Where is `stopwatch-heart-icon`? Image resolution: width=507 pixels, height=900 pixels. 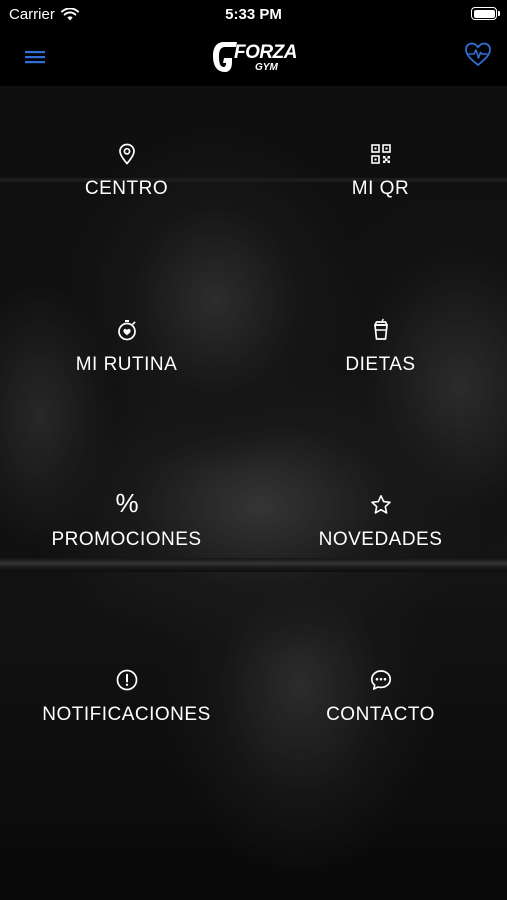
stopwatch-heart-icon is located at coordinates (127, 330).